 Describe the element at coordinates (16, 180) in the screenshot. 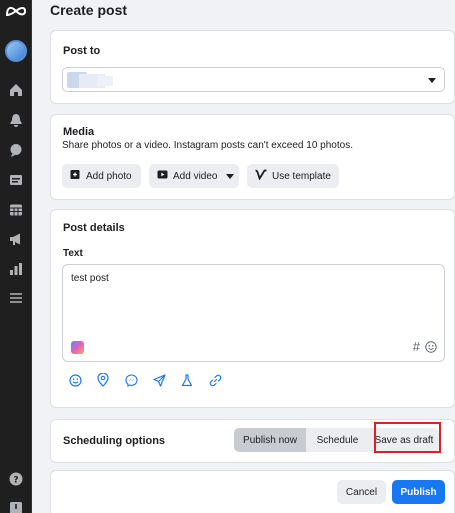

I see `content-icon` at that location.